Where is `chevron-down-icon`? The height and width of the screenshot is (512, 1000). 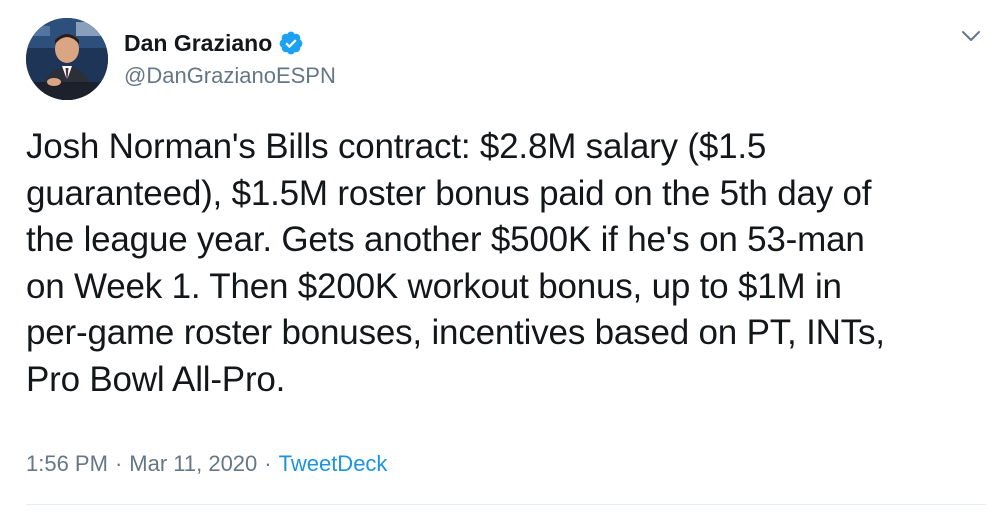 chevron-down-icon is located at coordinates (971, 36).